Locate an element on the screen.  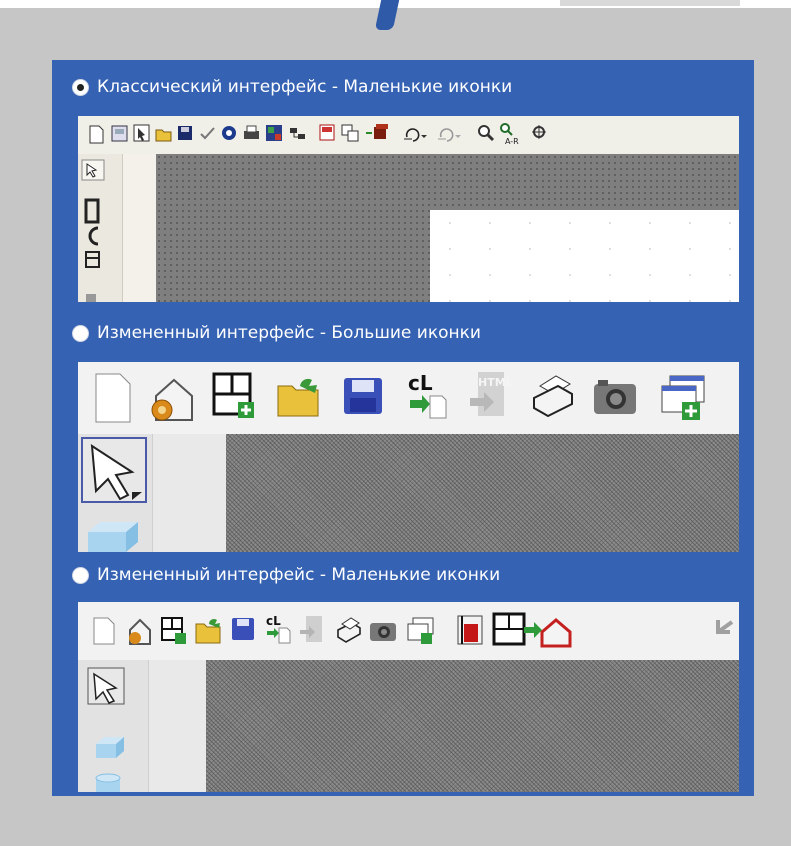
window-tool-icon is located at coordinates (92, 259).